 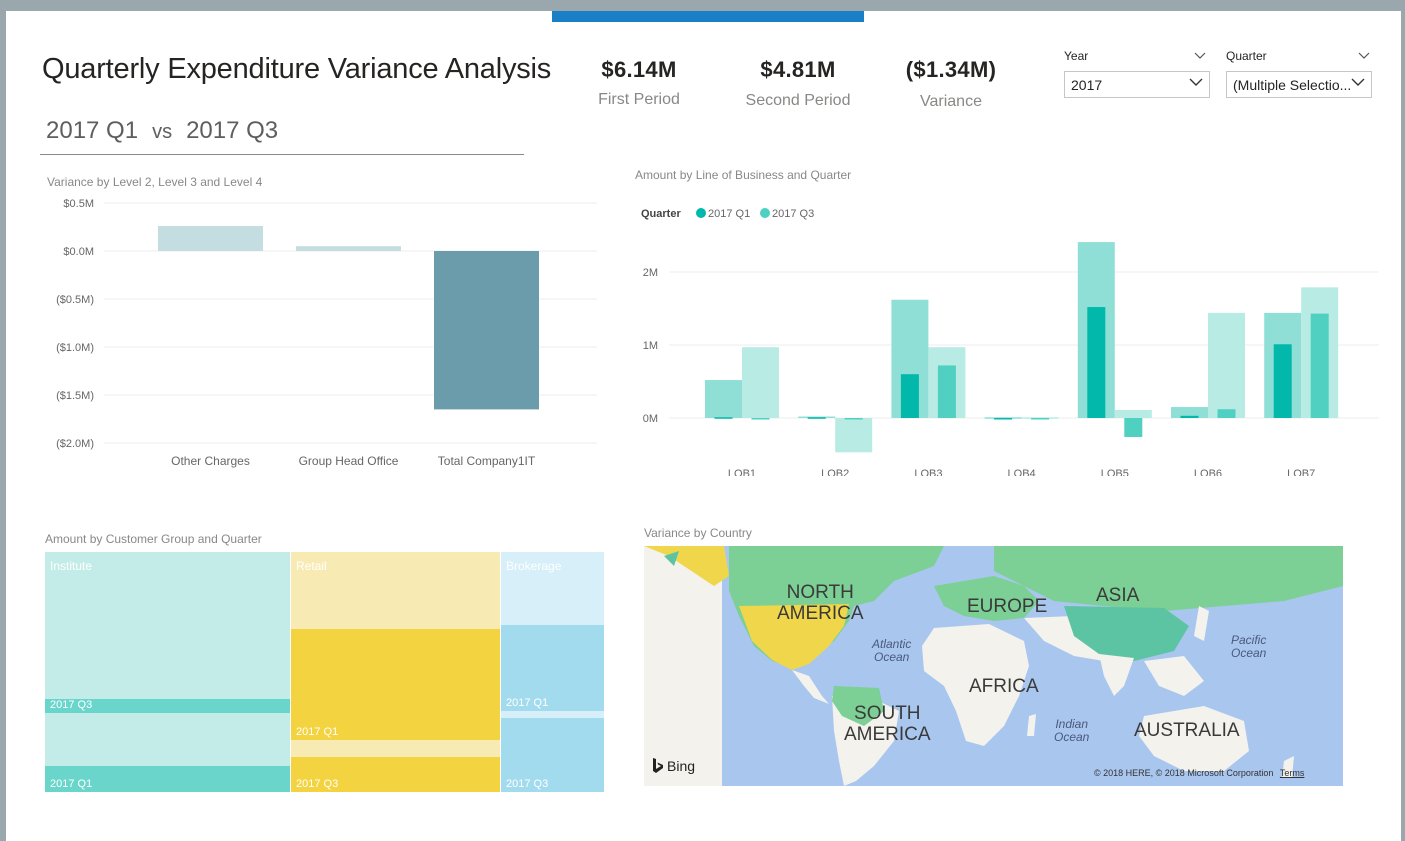 I want to click on map-title: Variance by Country, so click(x=698, y=533).